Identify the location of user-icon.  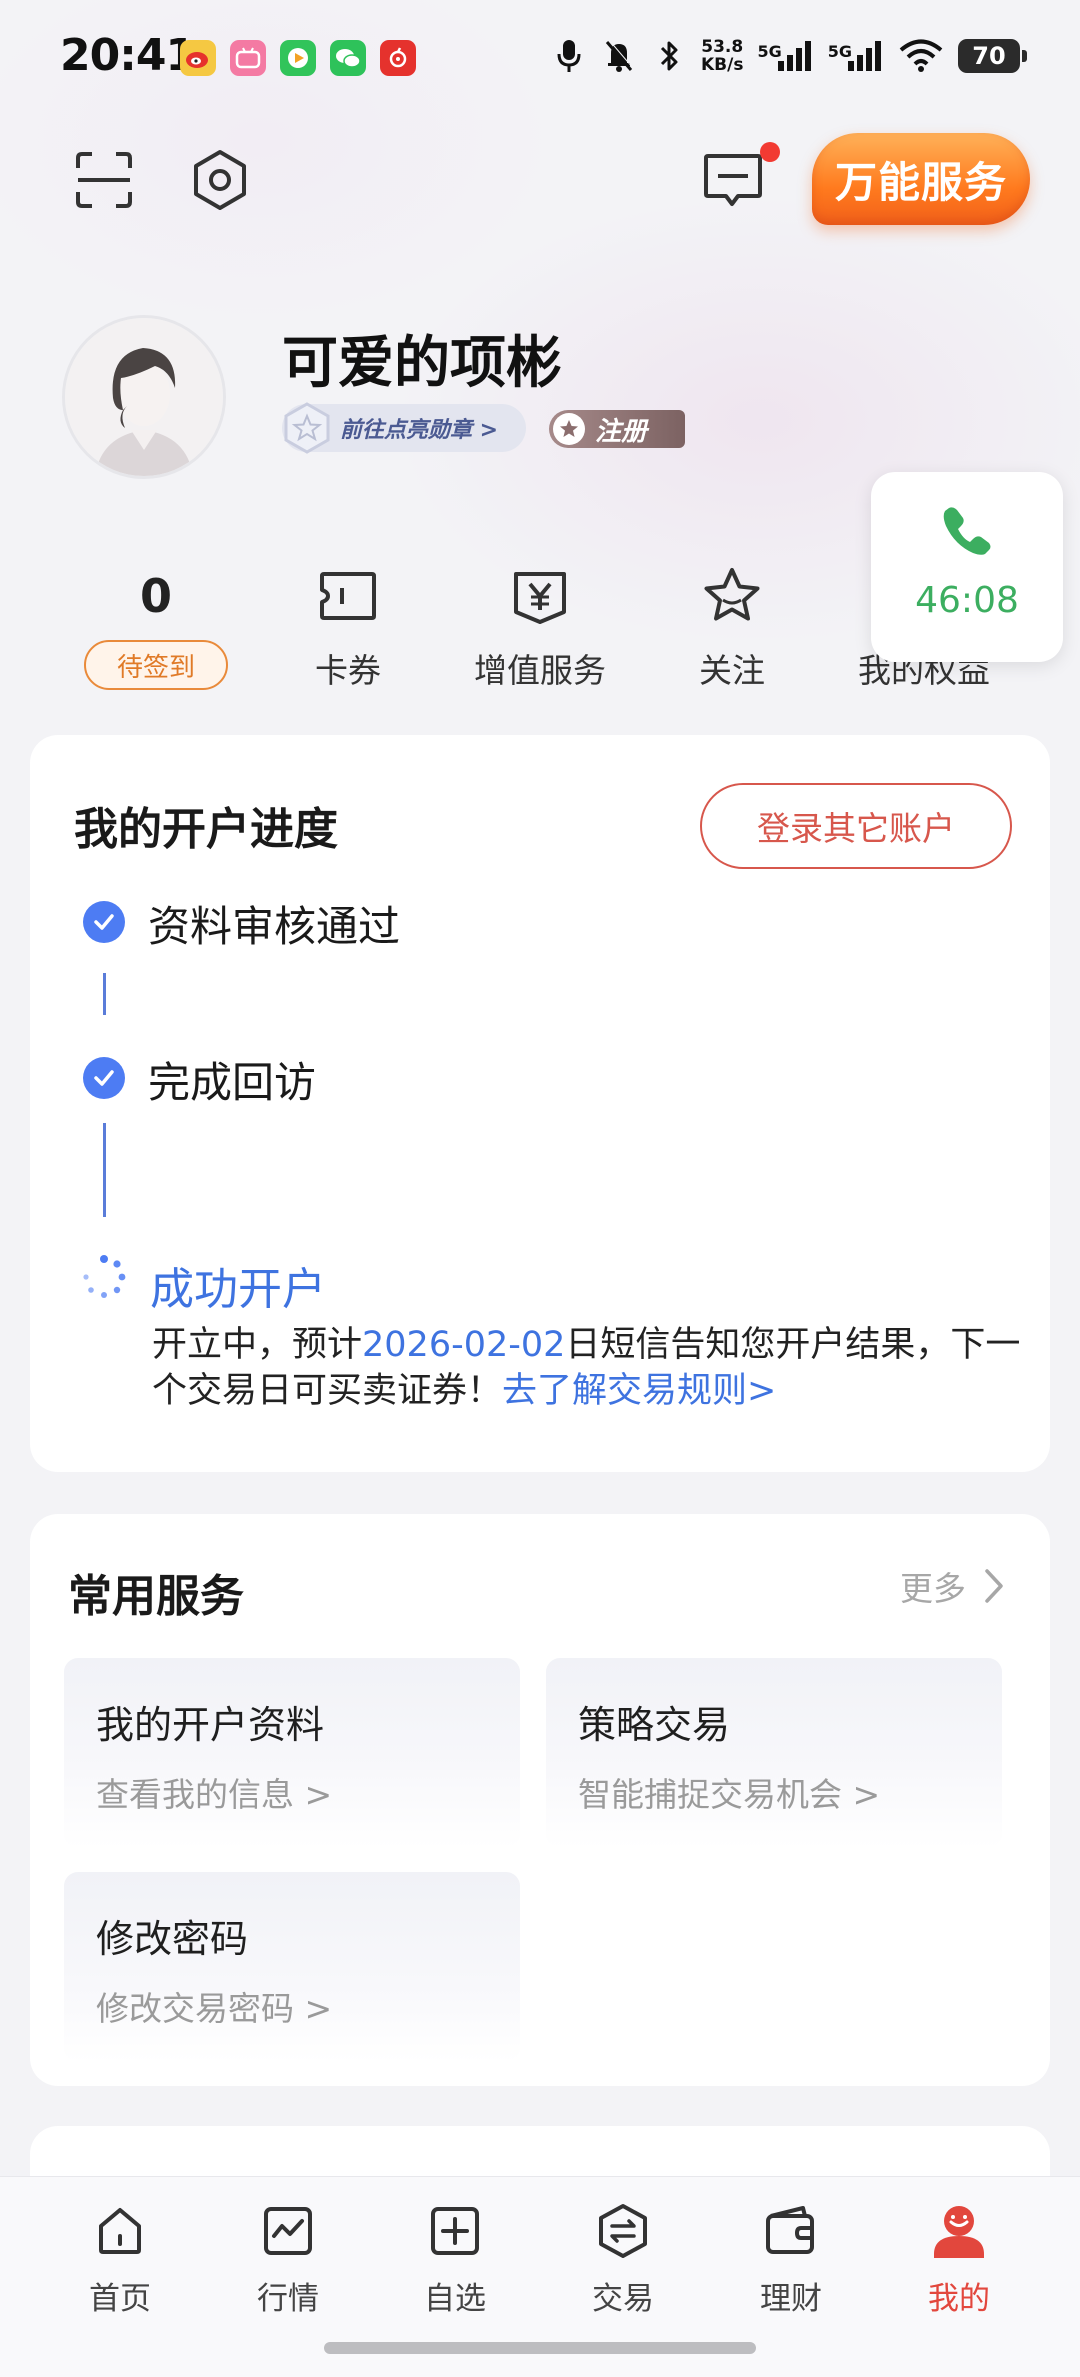
(959, 2231).